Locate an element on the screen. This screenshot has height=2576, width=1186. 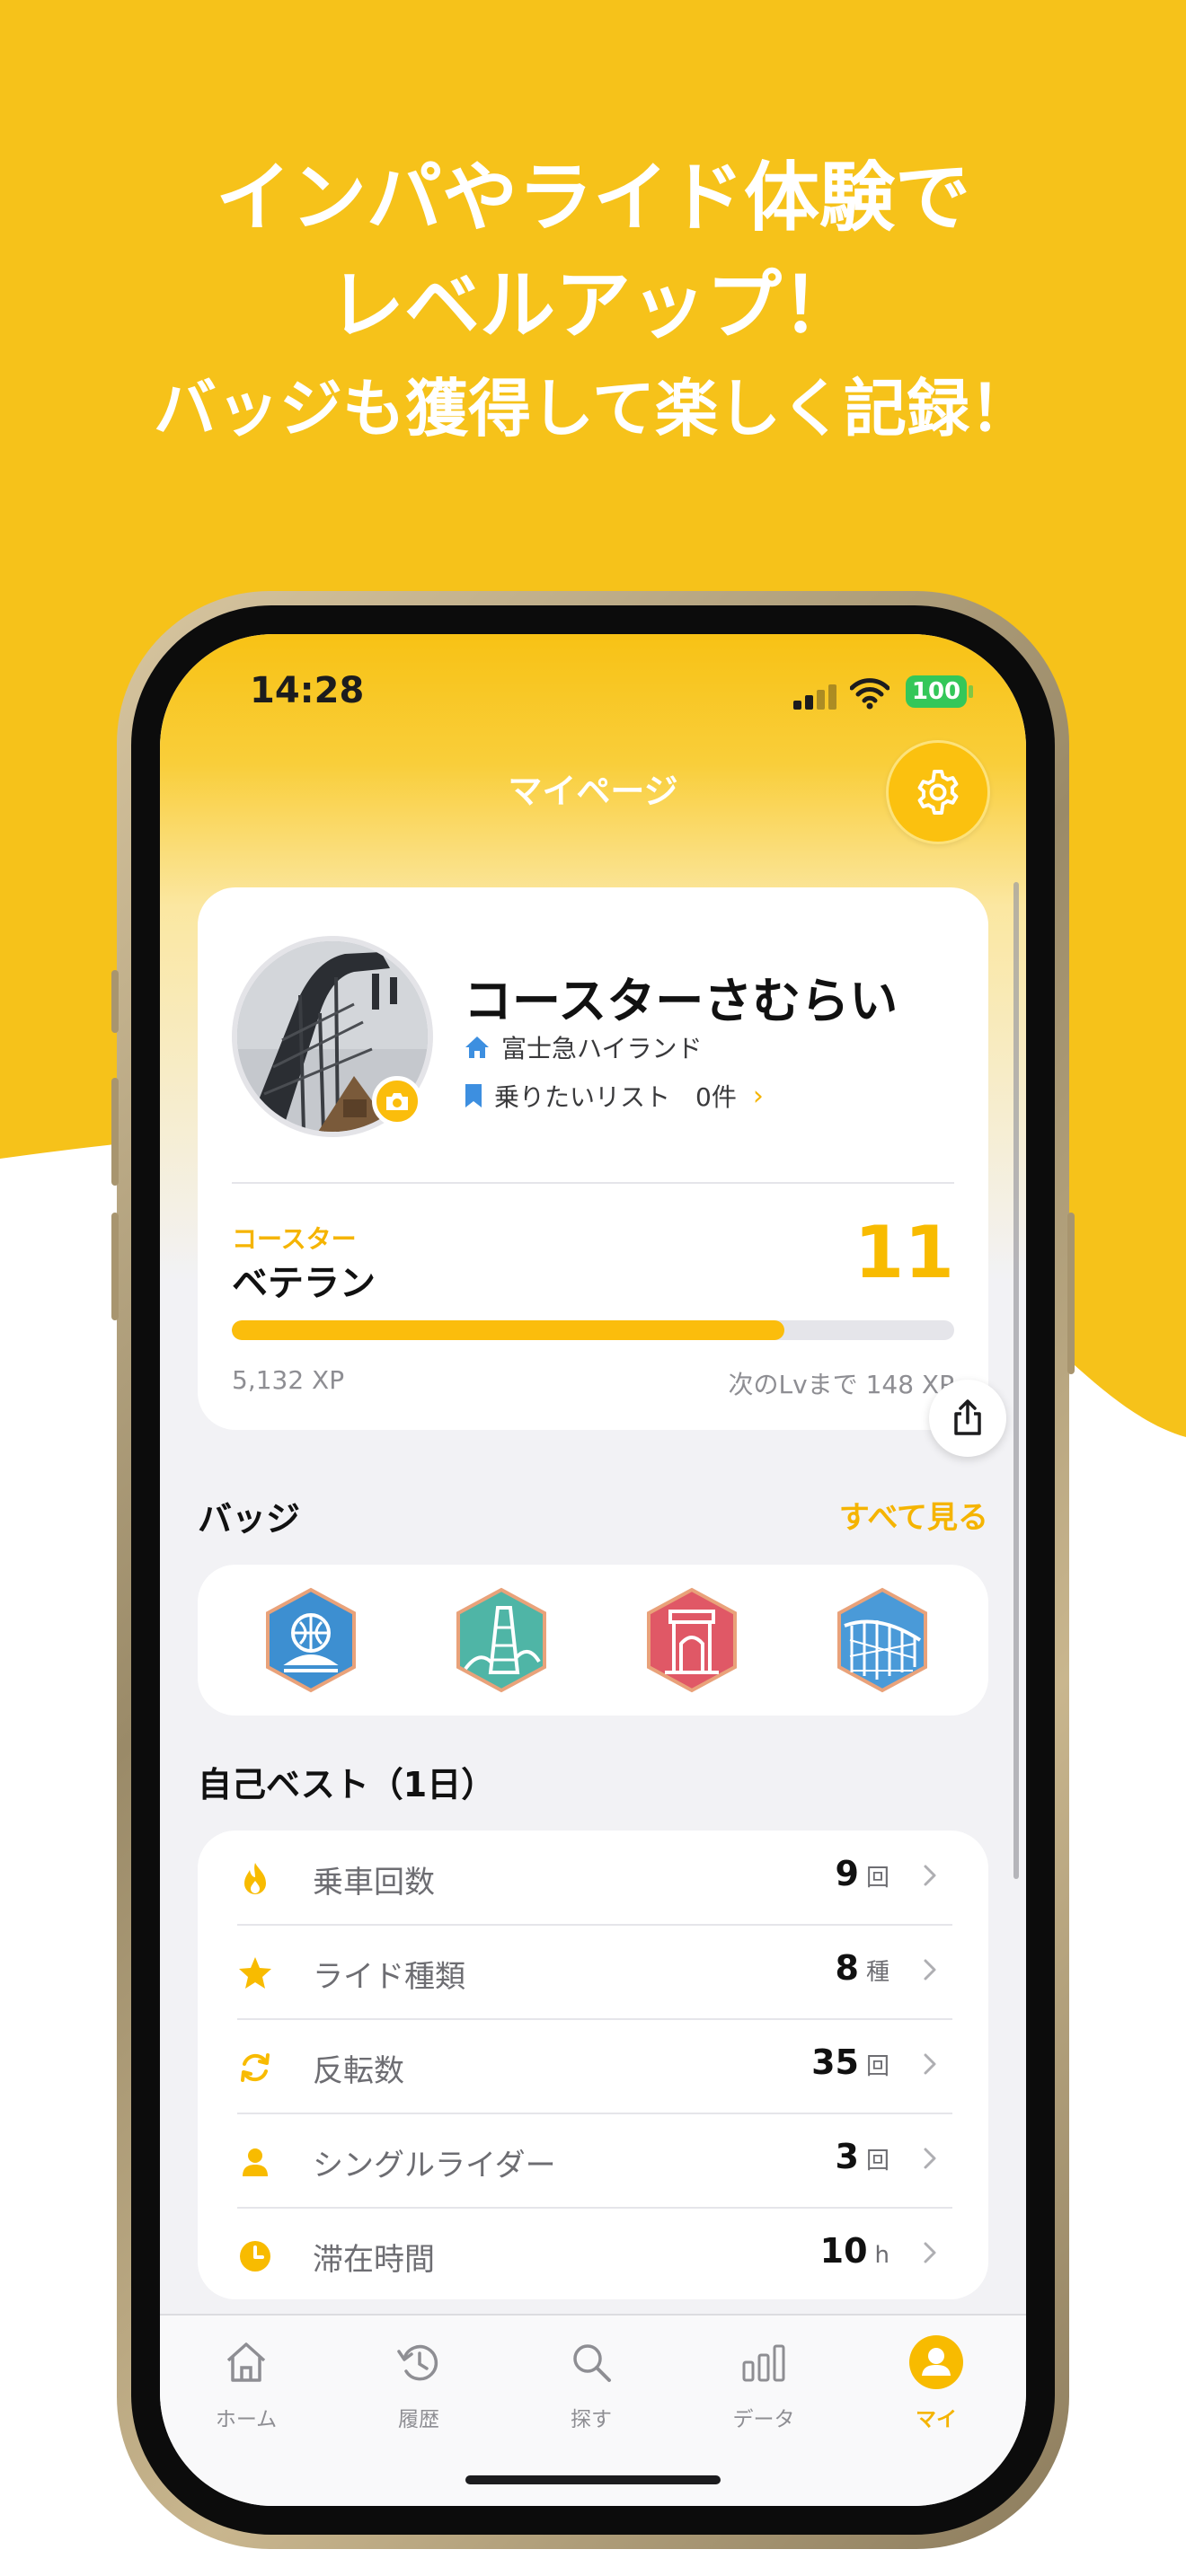
wishlist-count: 0件 is located at coordinates (716, 1097).